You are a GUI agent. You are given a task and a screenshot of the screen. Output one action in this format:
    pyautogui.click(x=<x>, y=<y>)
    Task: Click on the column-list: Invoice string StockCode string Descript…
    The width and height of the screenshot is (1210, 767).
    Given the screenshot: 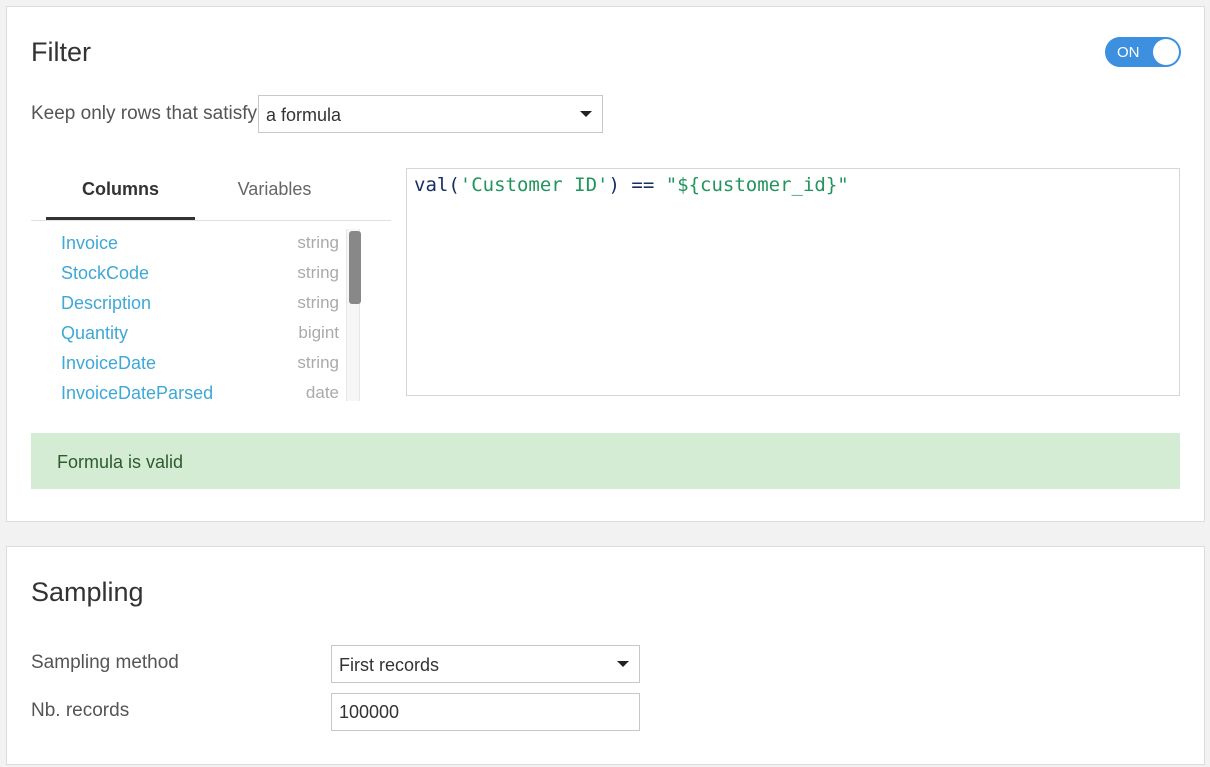 What is the action you would take?
    pyautogui.click(x=197, y=315)
    